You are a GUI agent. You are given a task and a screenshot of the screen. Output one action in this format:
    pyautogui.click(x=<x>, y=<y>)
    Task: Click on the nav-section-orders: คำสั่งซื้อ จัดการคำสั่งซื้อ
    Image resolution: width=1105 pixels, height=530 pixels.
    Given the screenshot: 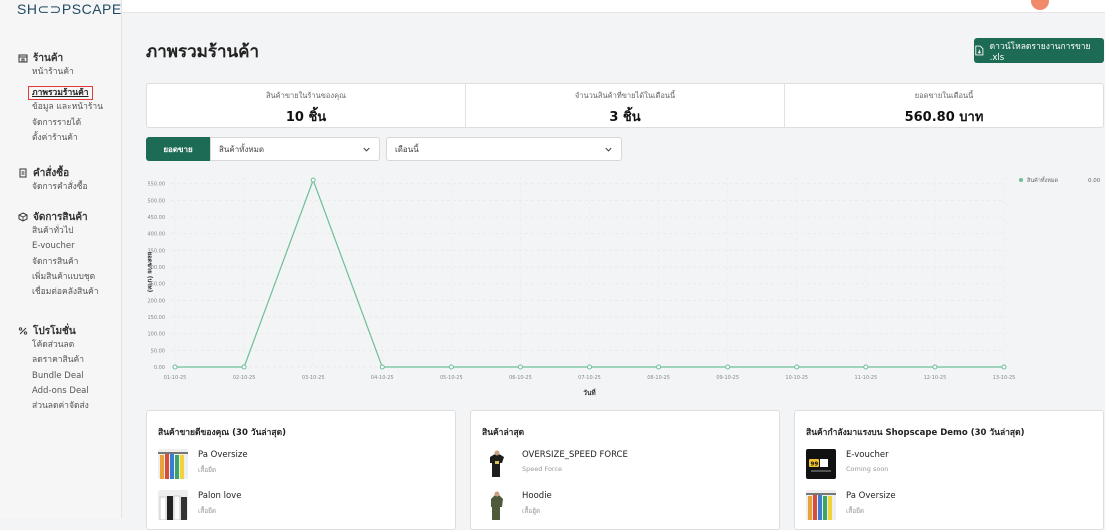 What is the action you would take?
    pyautogui.click(x=53, y=180)
    